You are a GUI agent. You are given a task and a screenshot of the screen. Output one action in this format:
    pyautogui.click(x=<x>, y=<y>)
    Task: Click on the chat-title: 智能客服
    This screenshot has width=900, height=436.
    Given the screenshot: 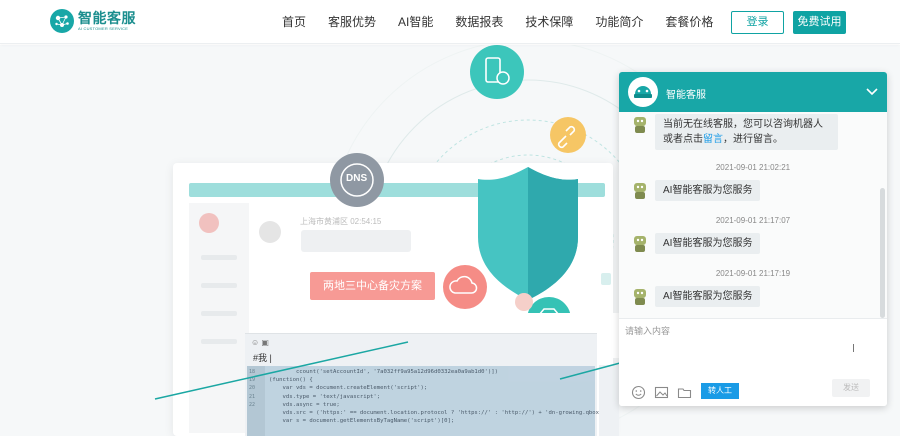 What is the action you would take?
    pyautogui.click(x=686, y=95)
    